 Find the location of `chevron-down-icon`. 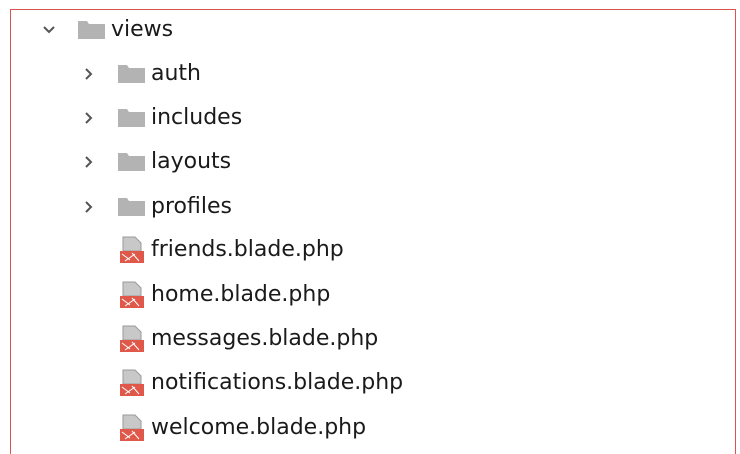

chevron-down-icon is located at coordinates (49, 30).